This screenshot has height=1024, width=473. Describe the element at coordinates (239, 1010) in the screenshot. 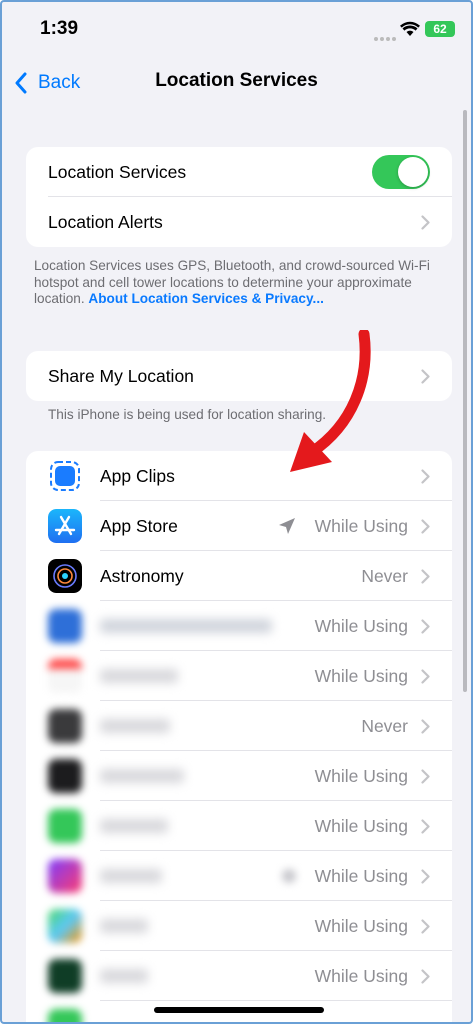

I see `home-indicator` at that location.